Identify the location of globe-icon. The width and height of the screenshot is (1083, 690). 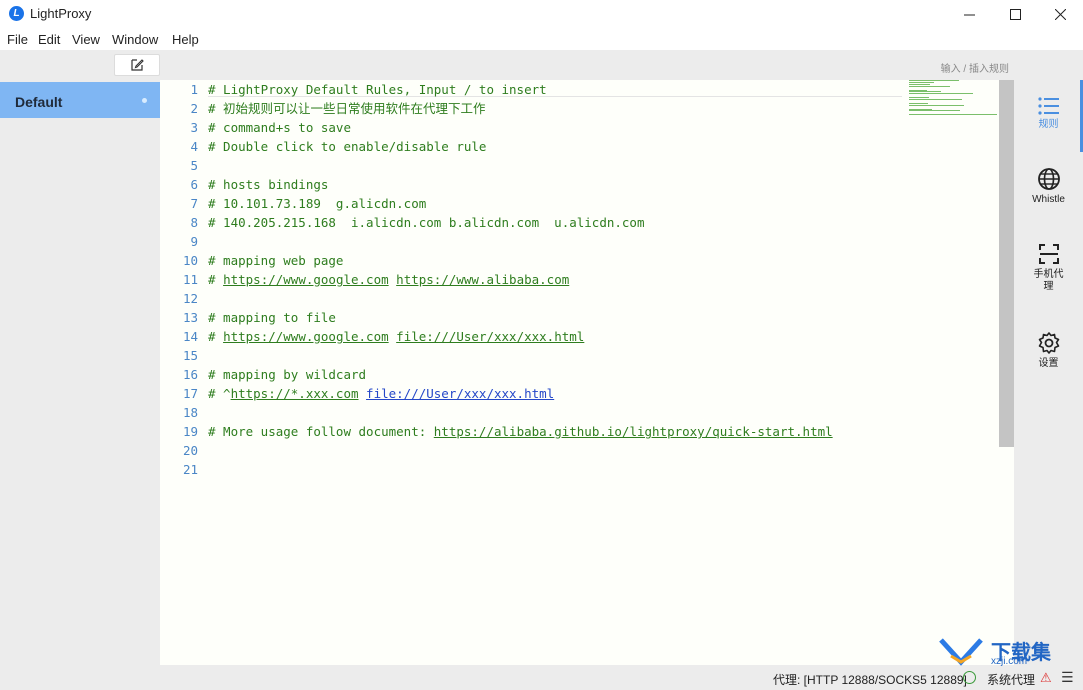
(1048, 179).